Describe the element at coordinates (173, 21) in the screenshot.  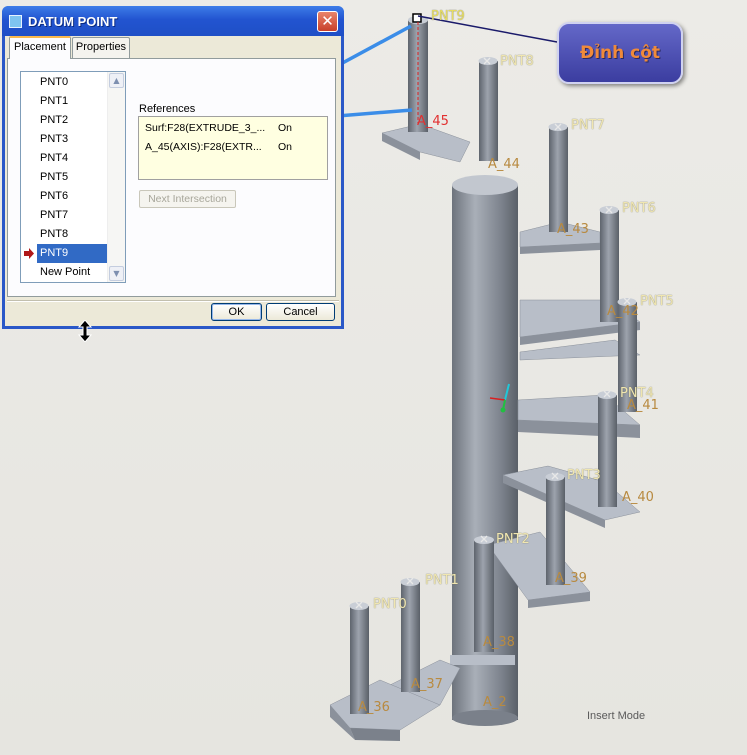
I see `dialog-title-bar: DATUM POINT ✕` at that location.